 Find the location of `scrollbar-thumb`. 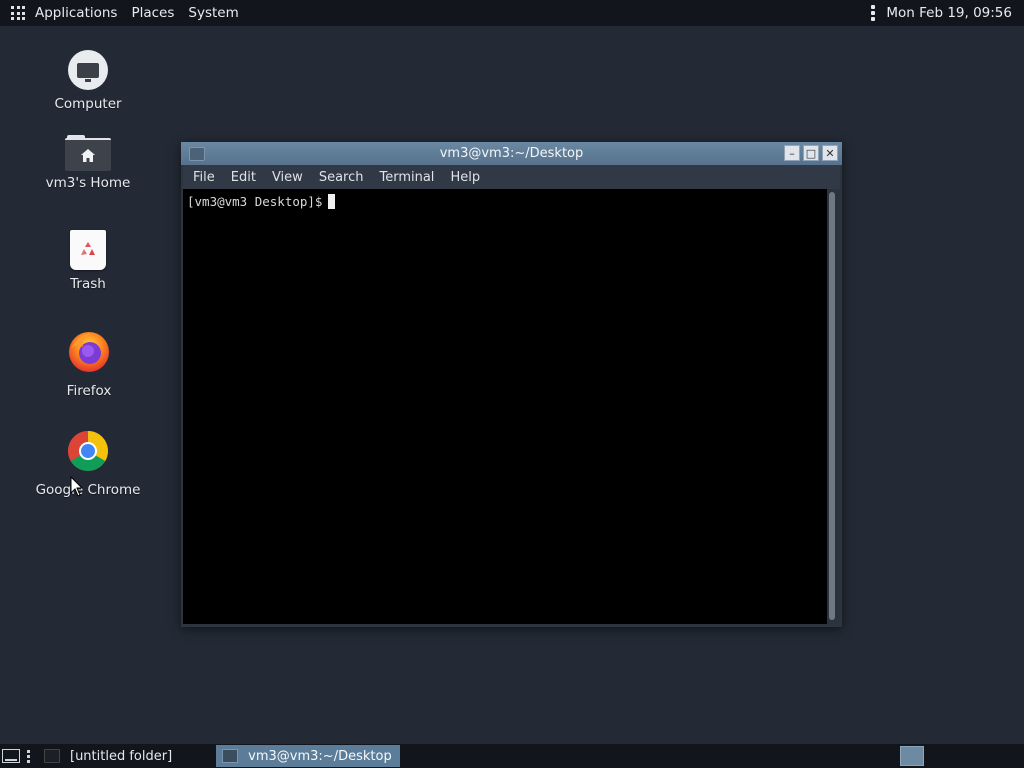

scrollbar-thumb is located at coordinates (832, 406).